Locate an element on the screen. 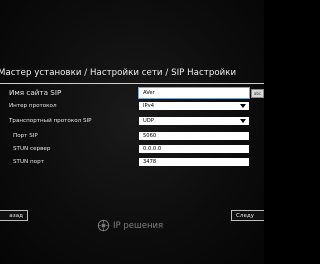  site-name-label: Имя сайта SIP is located at coordinates (35, 92).